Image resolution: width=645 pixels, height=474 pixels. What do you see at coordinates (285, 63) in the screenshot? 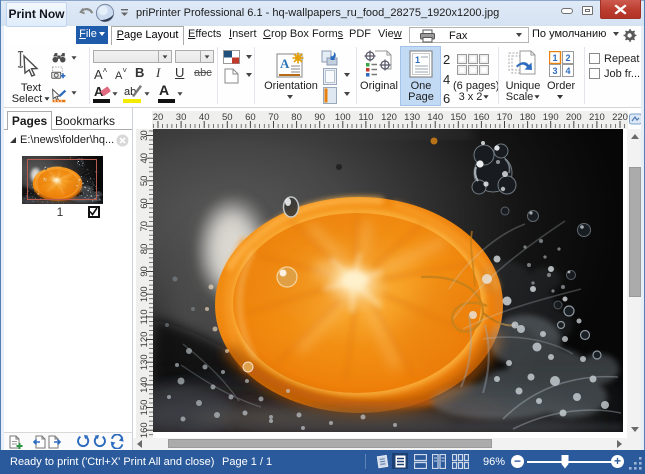
I see `svg-text: A` at bounding box center [285, 63].